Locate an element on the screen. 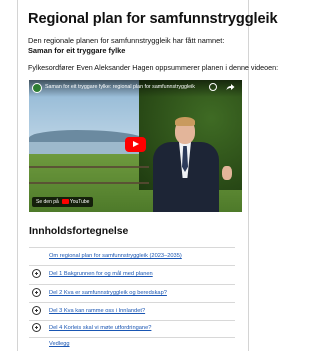  play-icon is located at coordinates (135, 144).